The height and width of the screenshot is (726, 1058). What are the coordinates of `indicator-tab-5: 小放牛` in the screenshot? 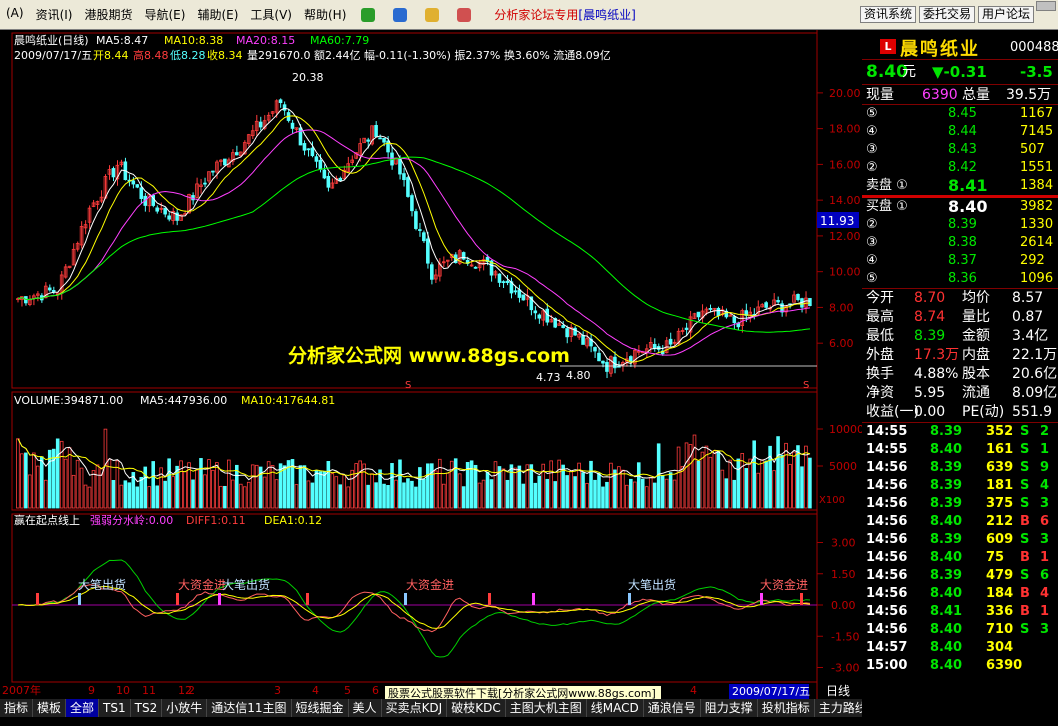 It's located at (185, 708).